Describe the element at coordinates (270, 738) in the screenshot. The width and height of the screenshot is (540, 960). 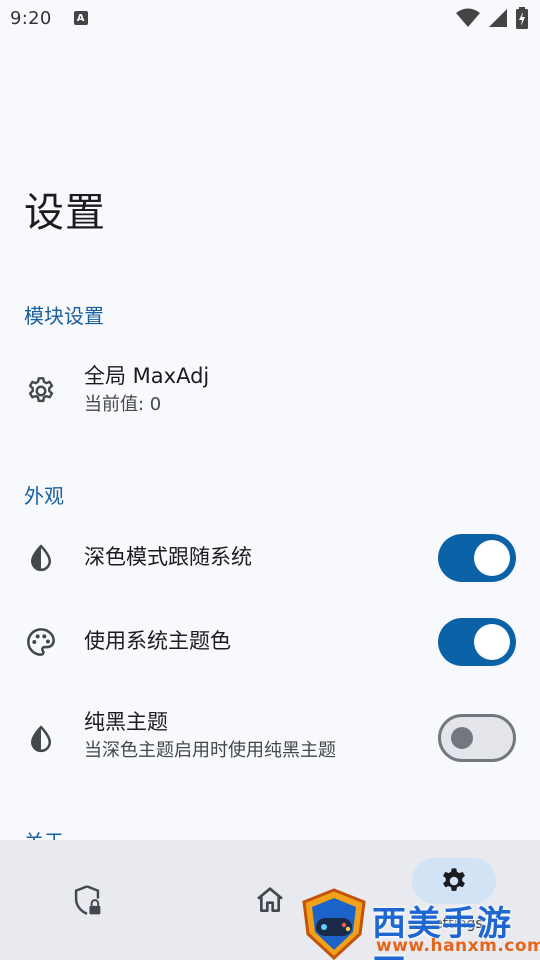
I see `setting-row-pure-black-theme: 纯黑主题 当深色主题启用时使用纯黑主题` at that location.